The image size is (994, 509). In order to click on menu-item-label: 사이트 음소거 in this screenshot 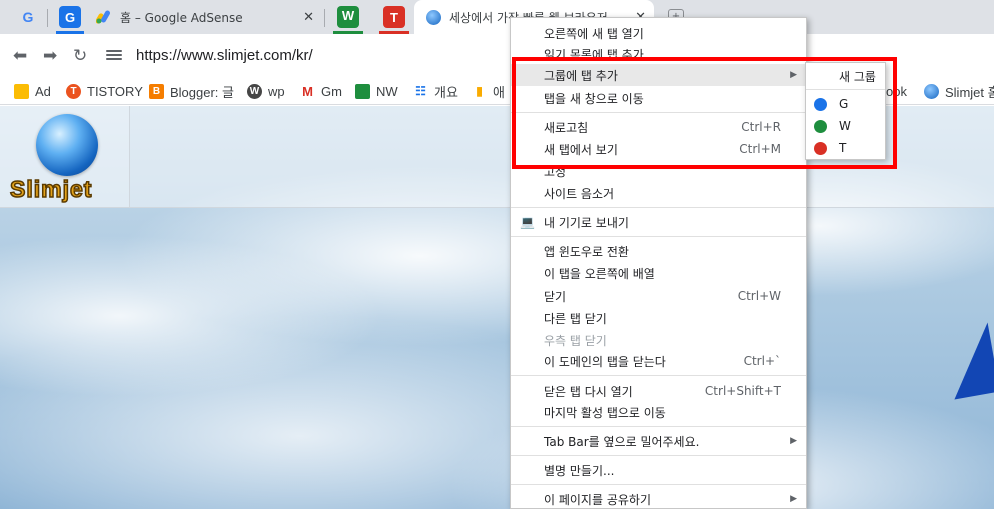, I will do `click(579, 193)`.